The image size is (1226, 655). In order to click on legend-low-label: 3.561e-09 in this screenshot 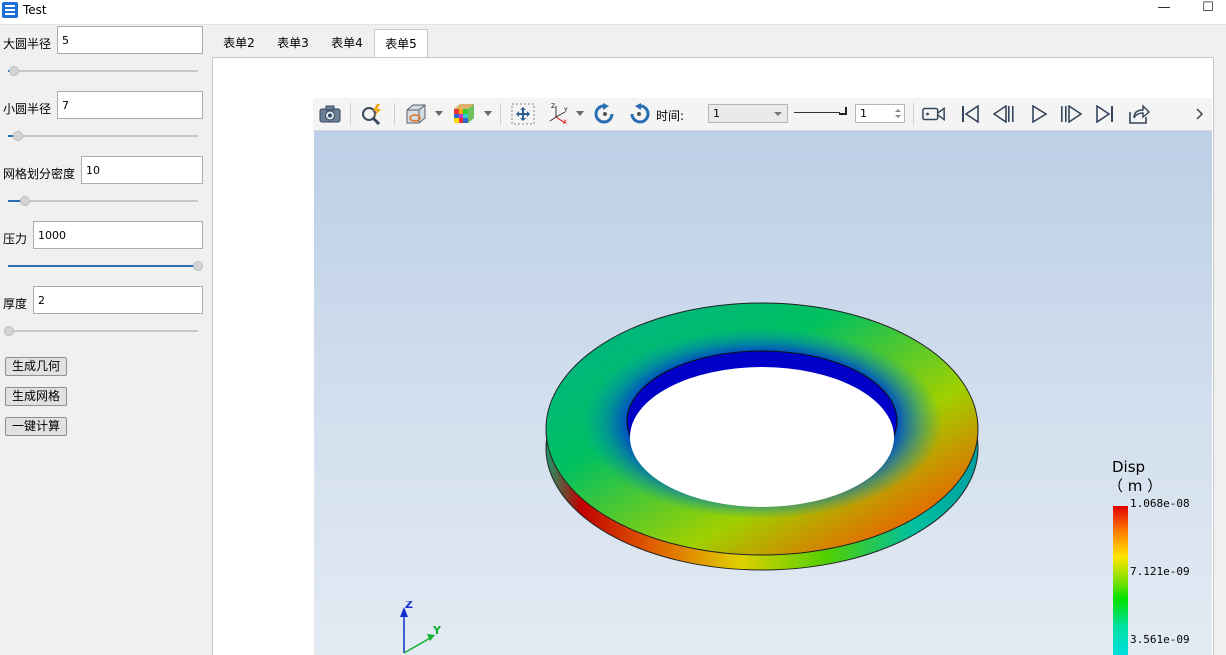, I will do `click(1160, 639)`.